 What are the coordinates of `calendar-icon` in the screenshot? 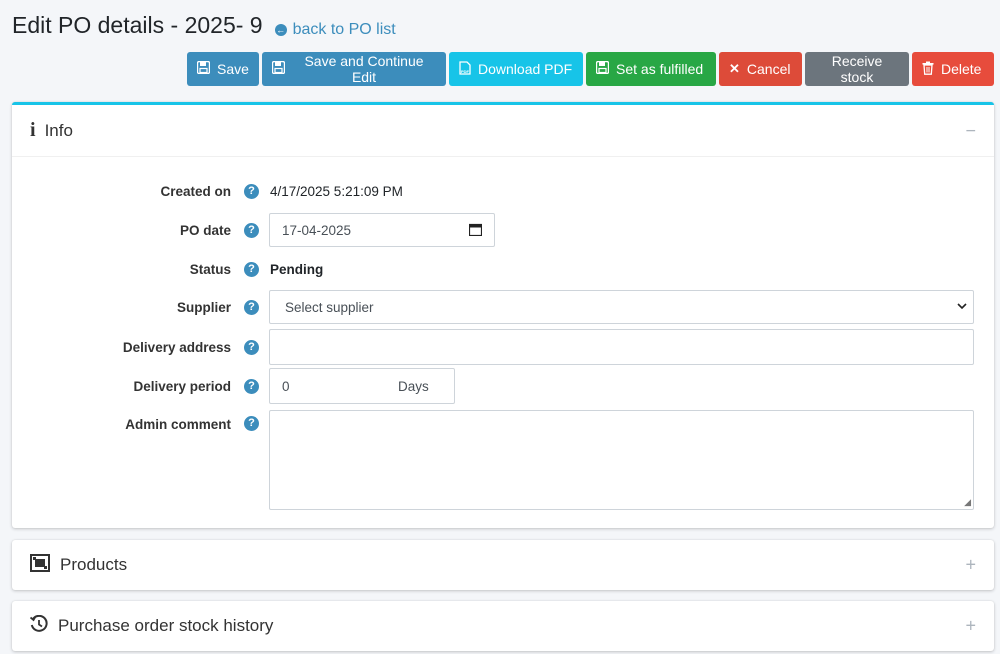 It's located at (475, 231).